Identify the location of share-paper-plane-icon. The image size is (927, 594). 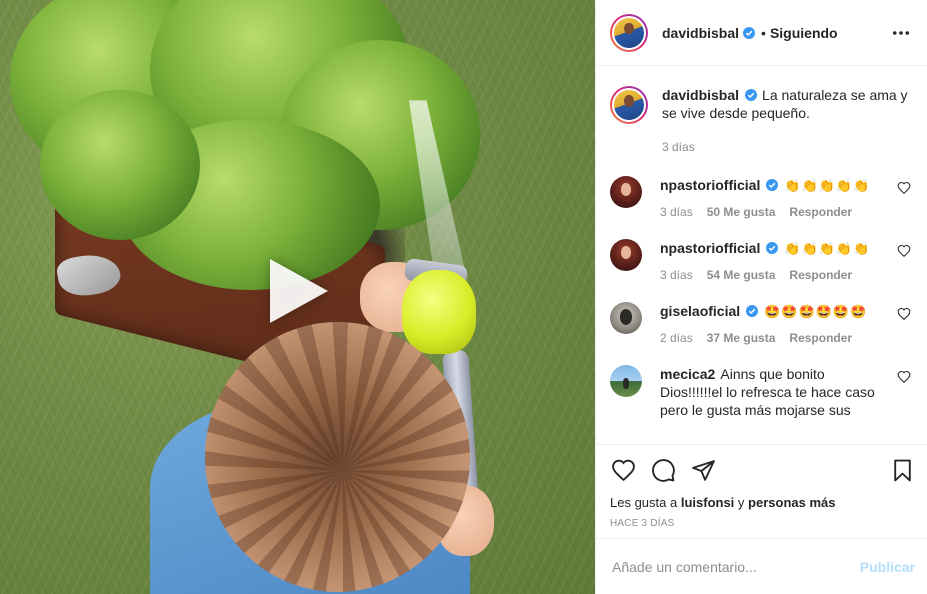
(703, 470).